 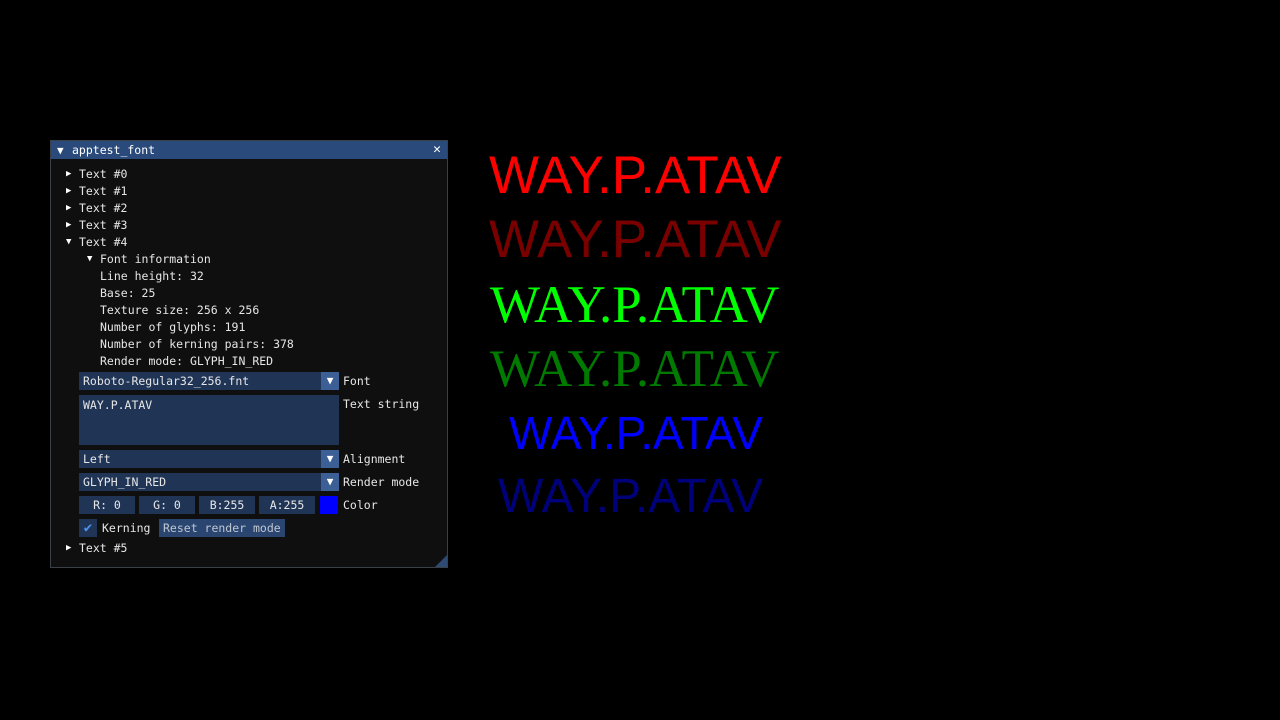 I want to click on color-g-input: G: 0, so click(x=167, y=505).